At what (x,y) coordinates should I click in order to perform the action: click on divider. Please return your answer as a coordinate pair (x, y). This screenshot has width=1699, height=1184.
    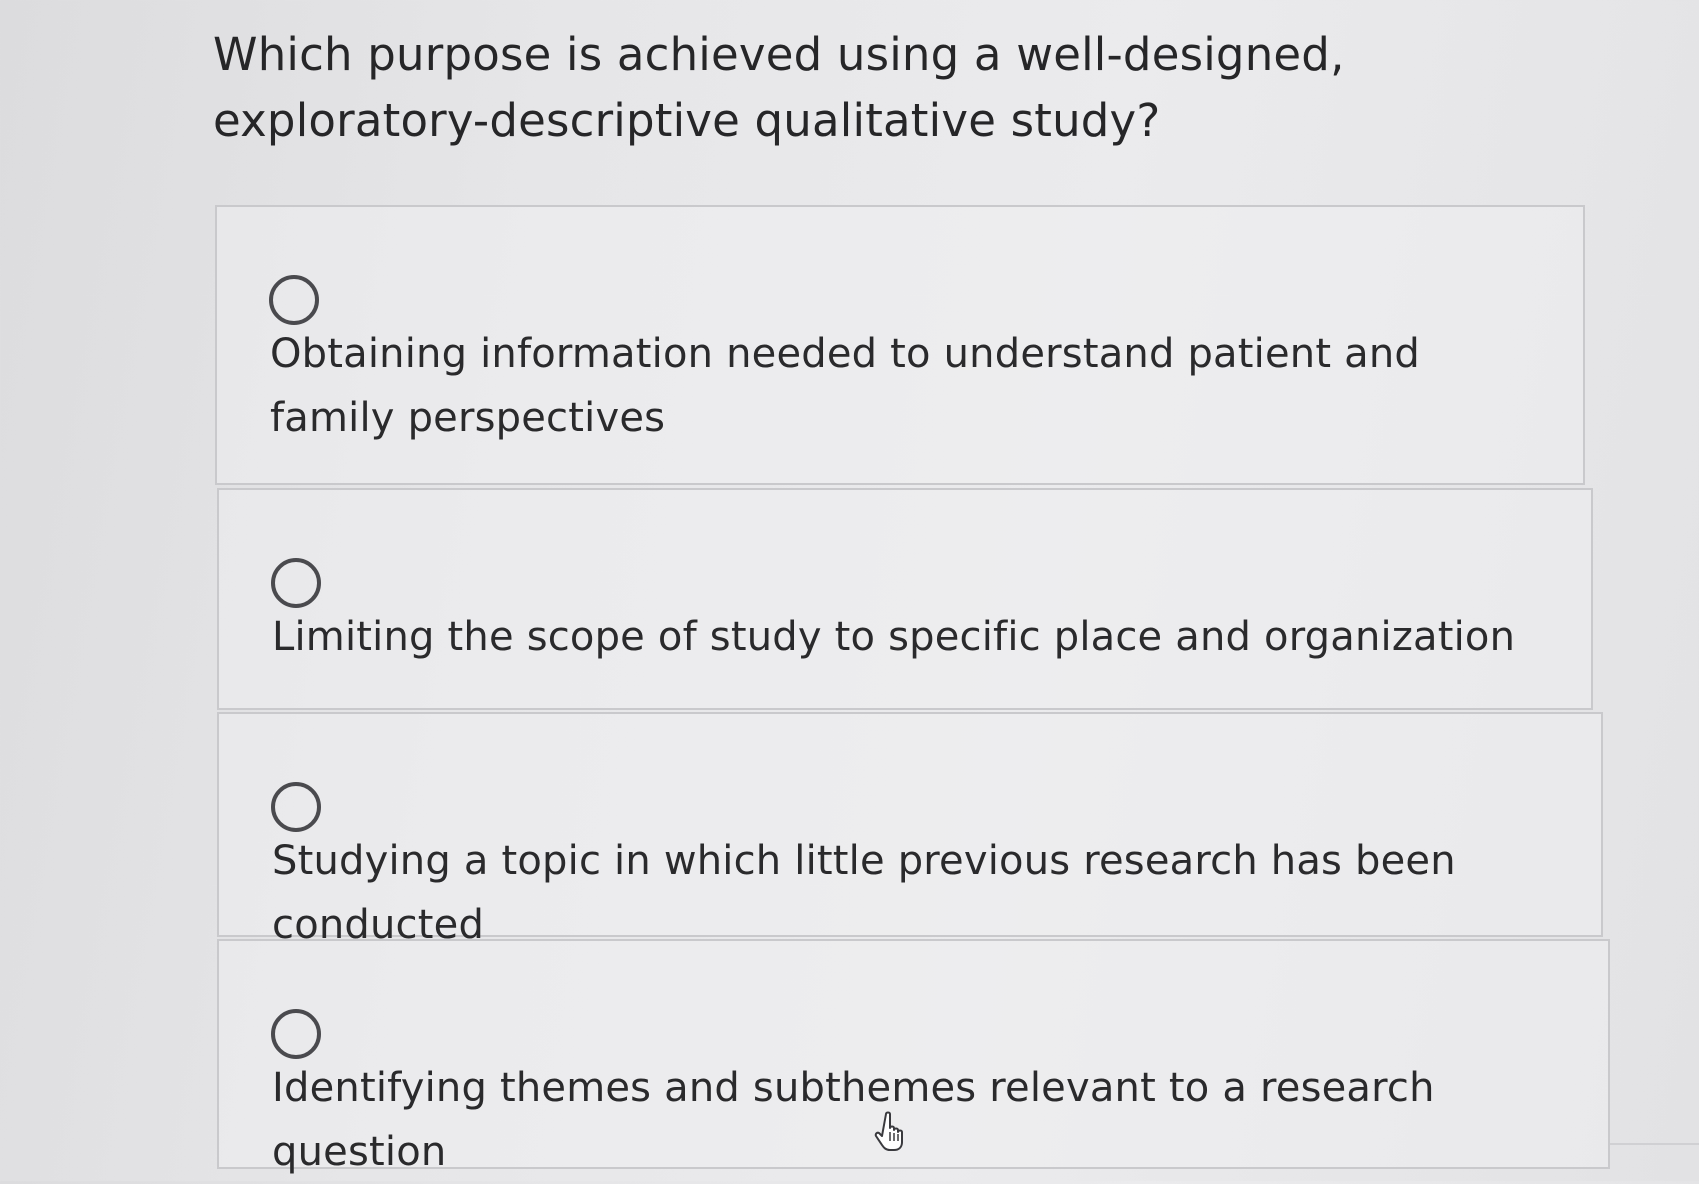
    Looking at the image, I should click on (1654, 1144).